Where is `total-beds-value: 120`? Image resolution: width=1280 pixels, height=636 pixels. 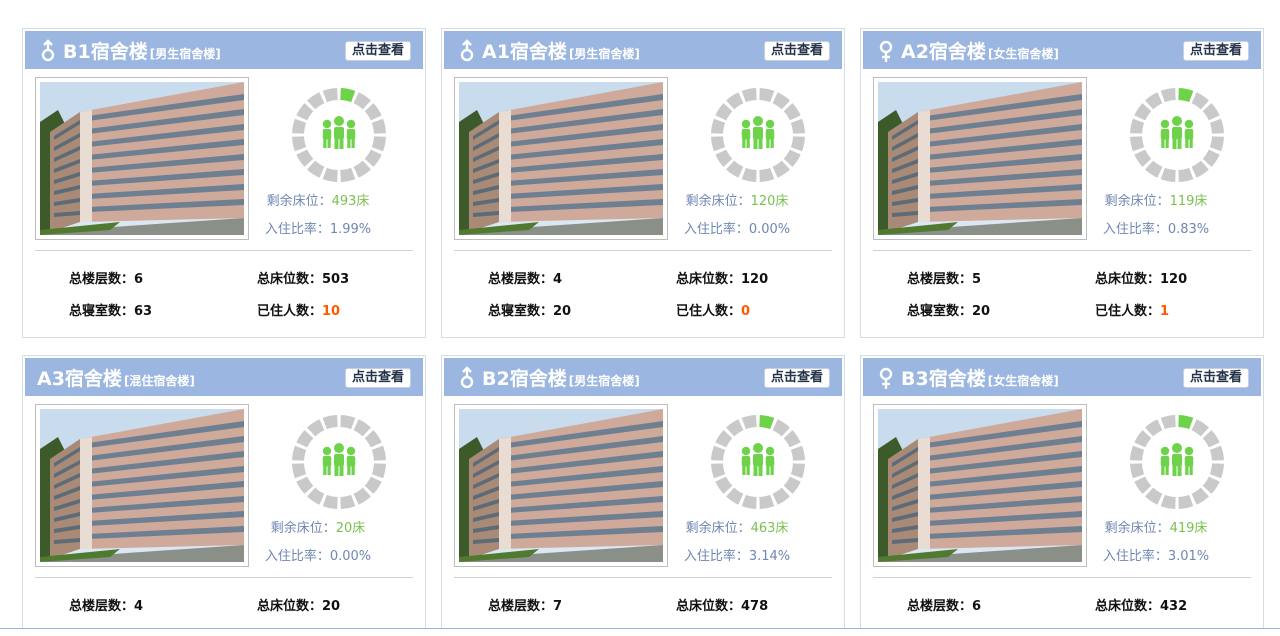 total-beds-value: 120 is located at coordinates (1174, 279).